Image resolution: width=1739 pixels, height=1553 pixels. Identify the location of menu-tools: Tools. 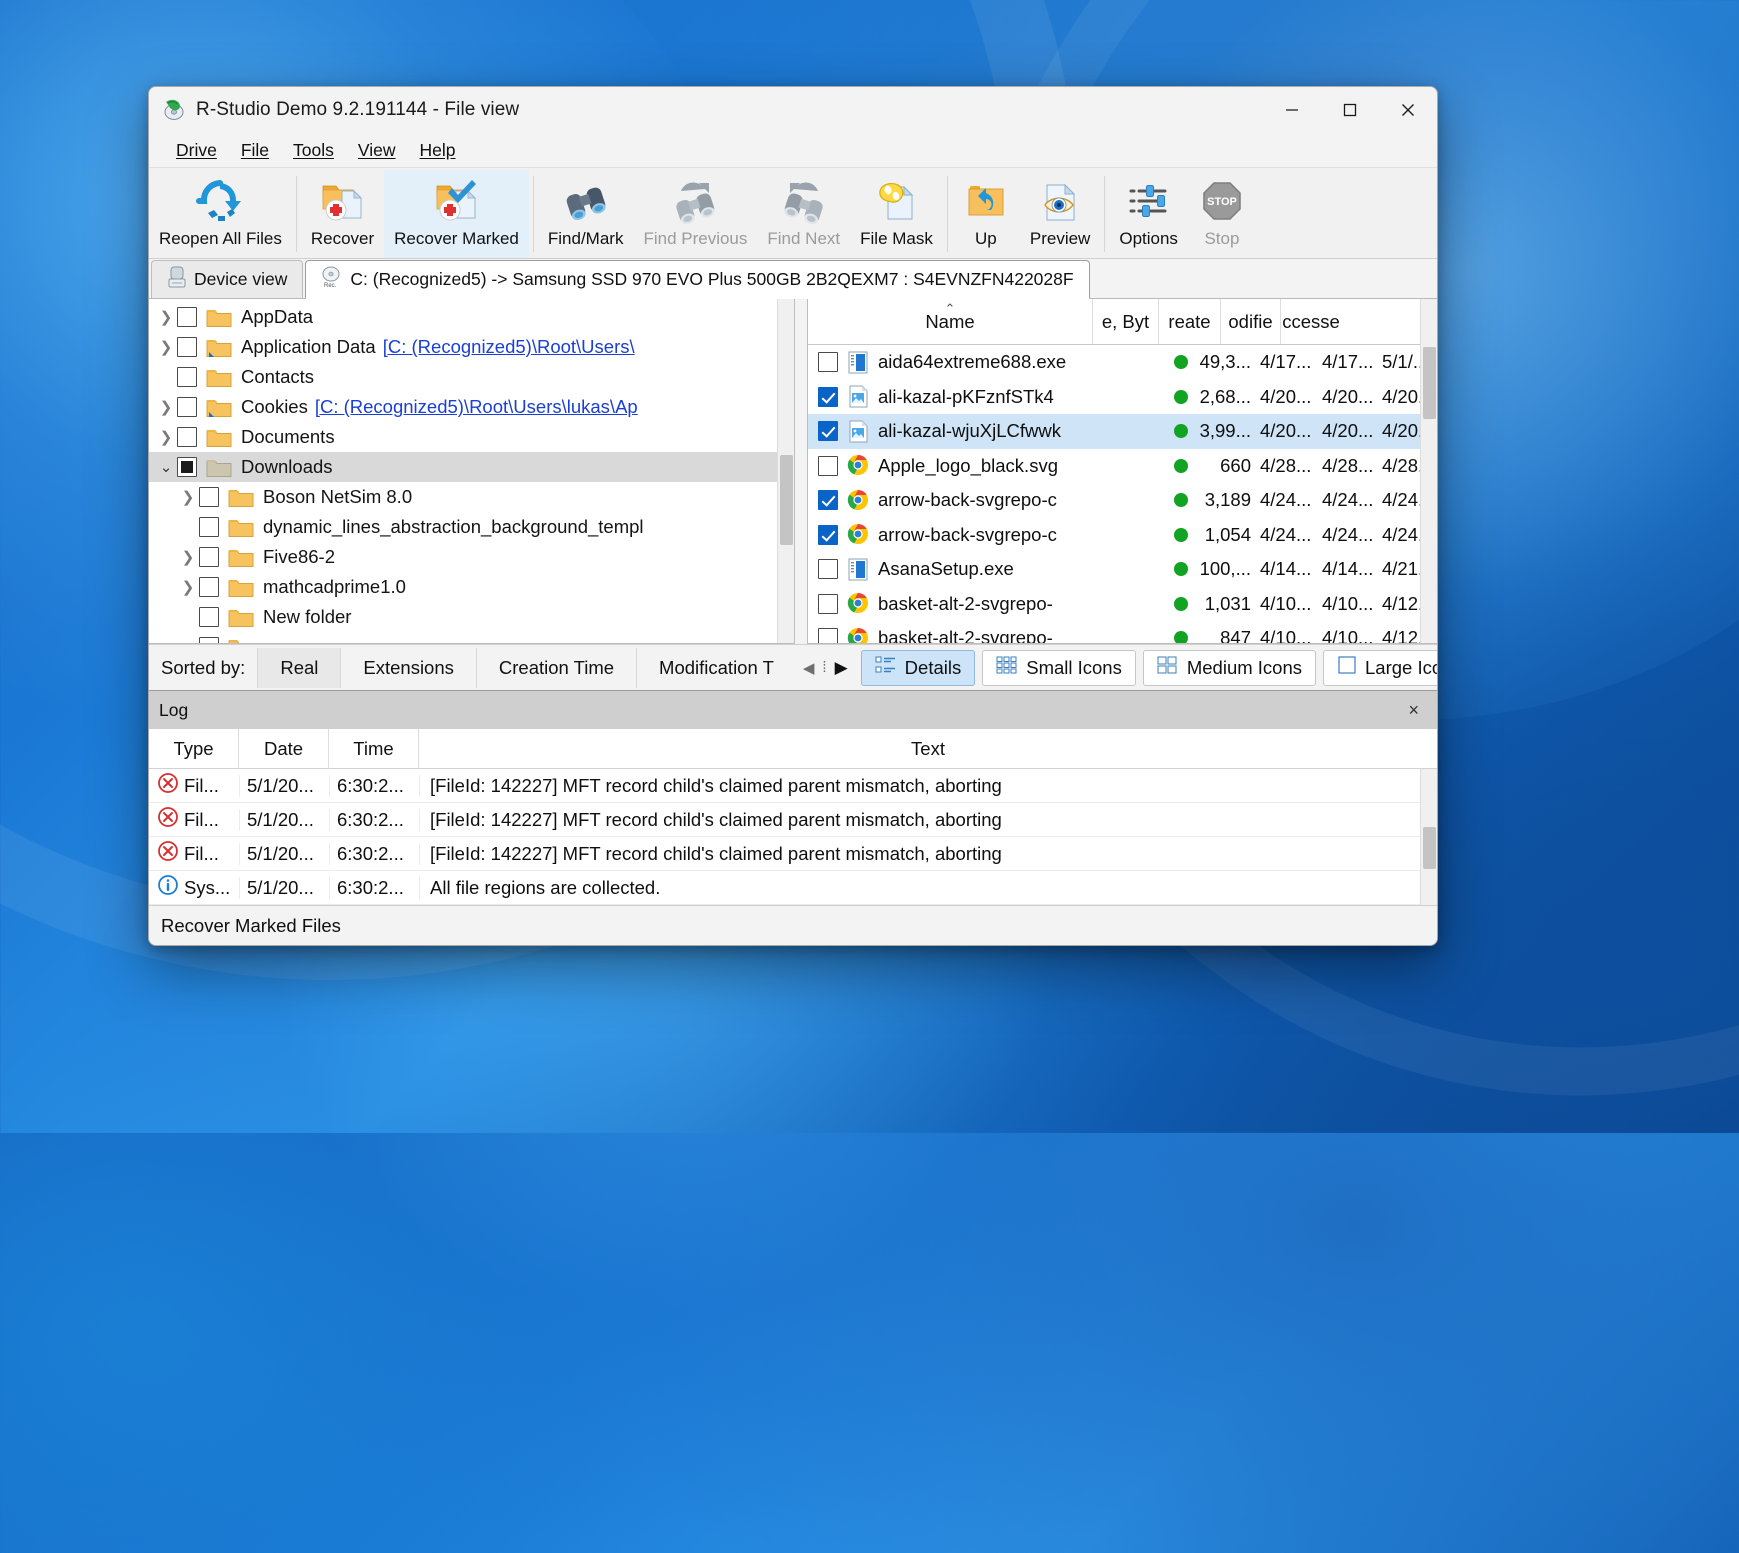
(313, 150).